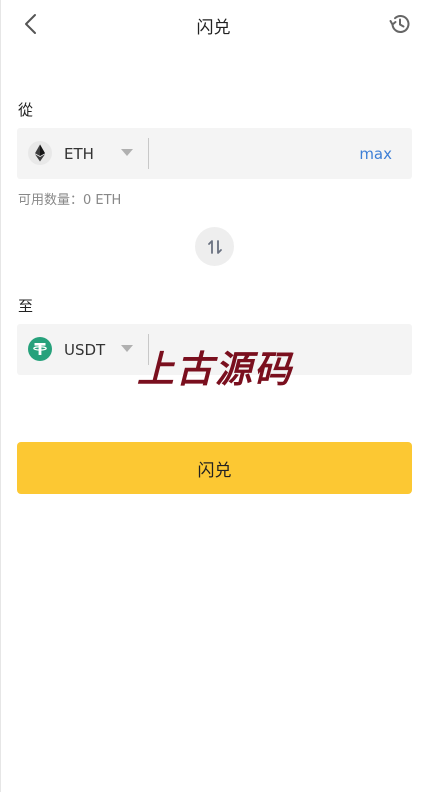 The width and height of the screenshot is (425, 792). I want to click on from-token-name: ETH, so click(79, 154).